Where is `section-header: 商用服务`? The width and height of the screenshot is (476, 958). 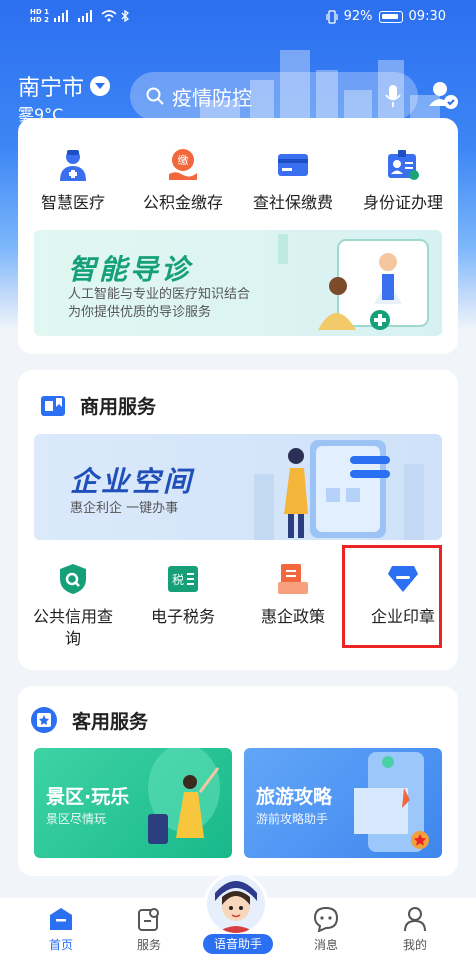
section-header: 商用服务 is located at coordinates (98, 405).